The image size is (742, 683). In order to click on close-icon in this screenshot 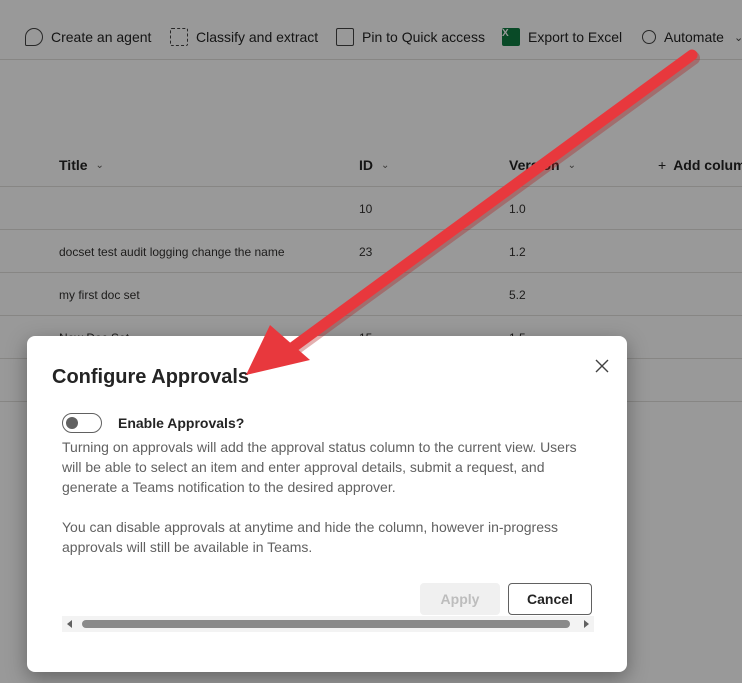, I will do `click(602, 366)`.